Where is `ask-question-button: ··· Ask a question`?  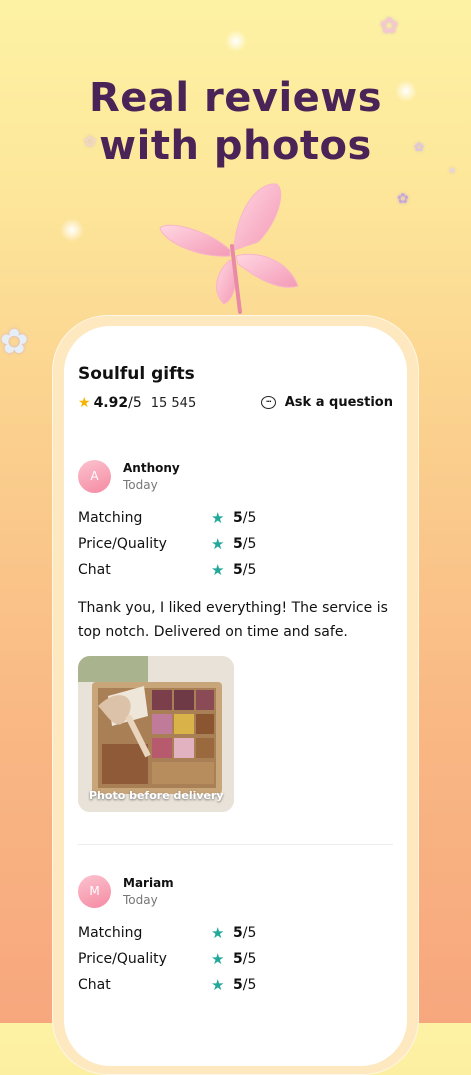
ask-question-button: ··· Ask a question is located at coordinates (326, 402).